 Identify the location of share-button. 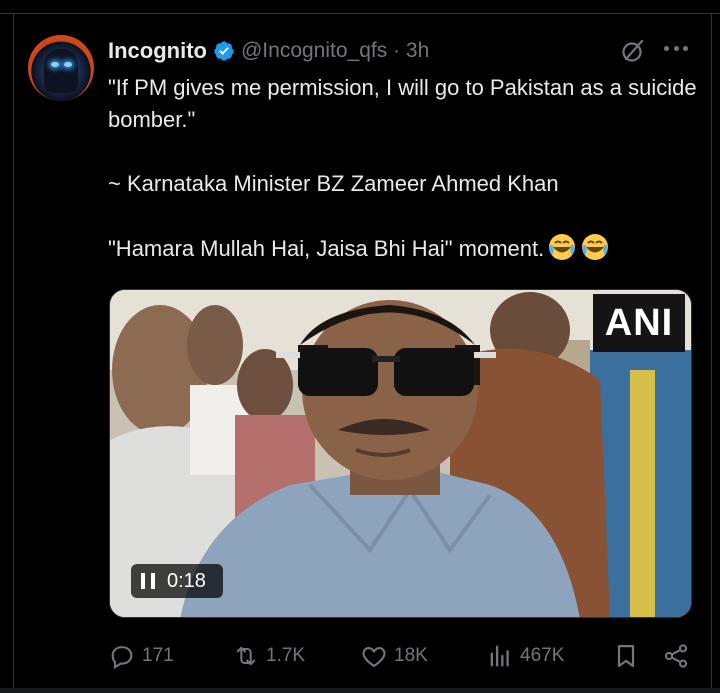
(676, 656).